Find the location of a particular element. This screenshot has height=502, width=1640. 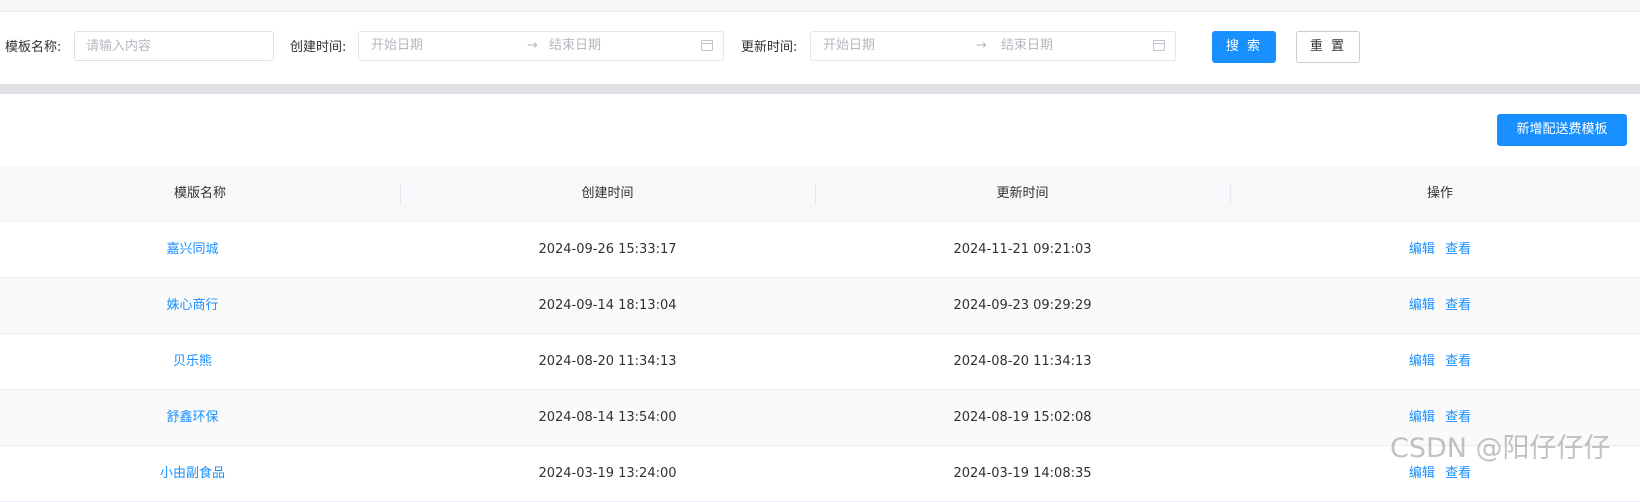

column-header-created: 创建时间 is located at coordinates (607, 193).